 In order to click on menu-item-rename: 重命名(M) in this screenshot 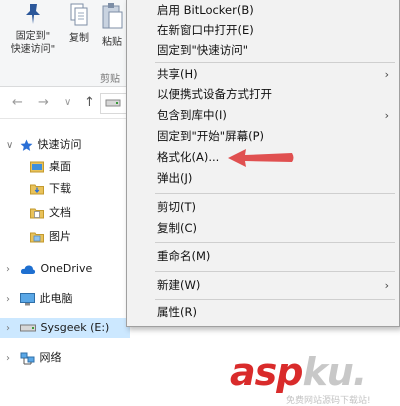, I will do `click(263, 256)`.